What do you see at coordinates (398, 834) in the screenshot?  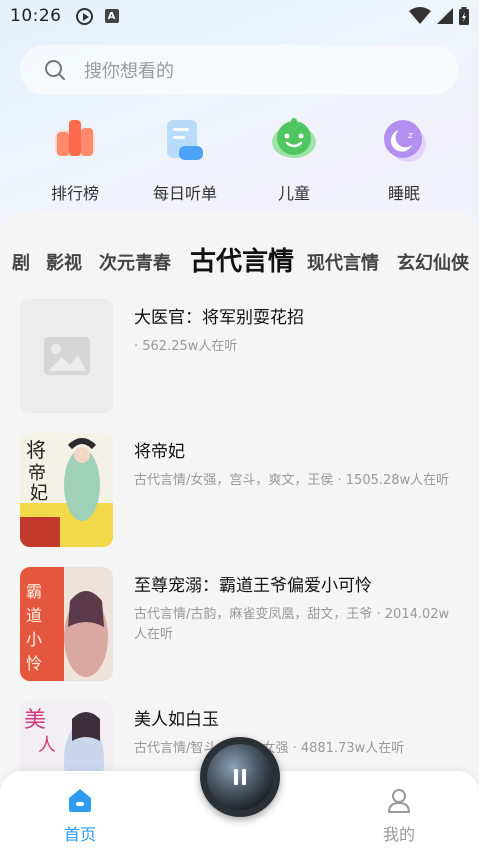 I see `nav-mine-label: 我的` at bounding box center [398, 834].